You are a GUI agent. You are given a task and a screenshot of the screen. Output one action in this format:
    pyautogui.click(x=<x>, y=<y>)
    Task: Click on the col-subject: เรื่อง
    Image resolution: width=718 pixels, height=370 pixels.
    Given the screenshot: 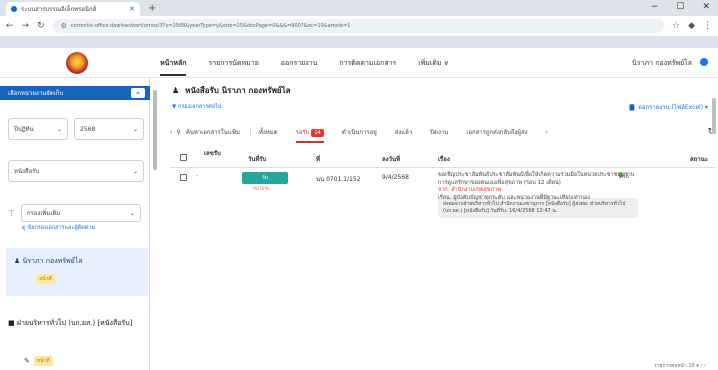 What is the action you would take?
    pyautogui.click(x=444, y=159)
    